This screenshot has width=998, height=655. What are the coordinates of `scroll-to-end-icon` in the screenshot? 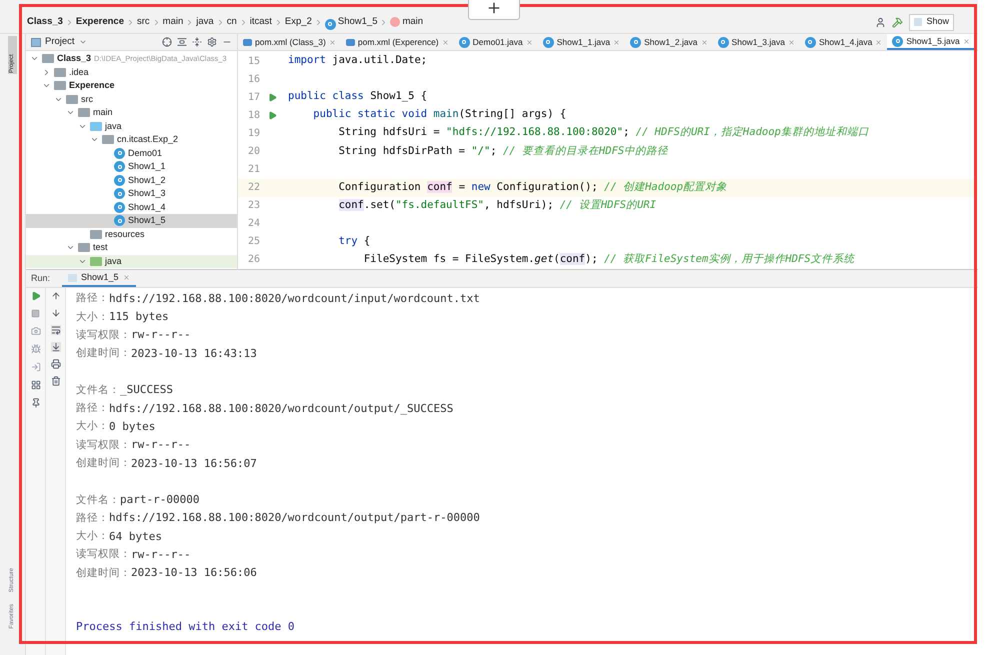 It's located at (55, 347).